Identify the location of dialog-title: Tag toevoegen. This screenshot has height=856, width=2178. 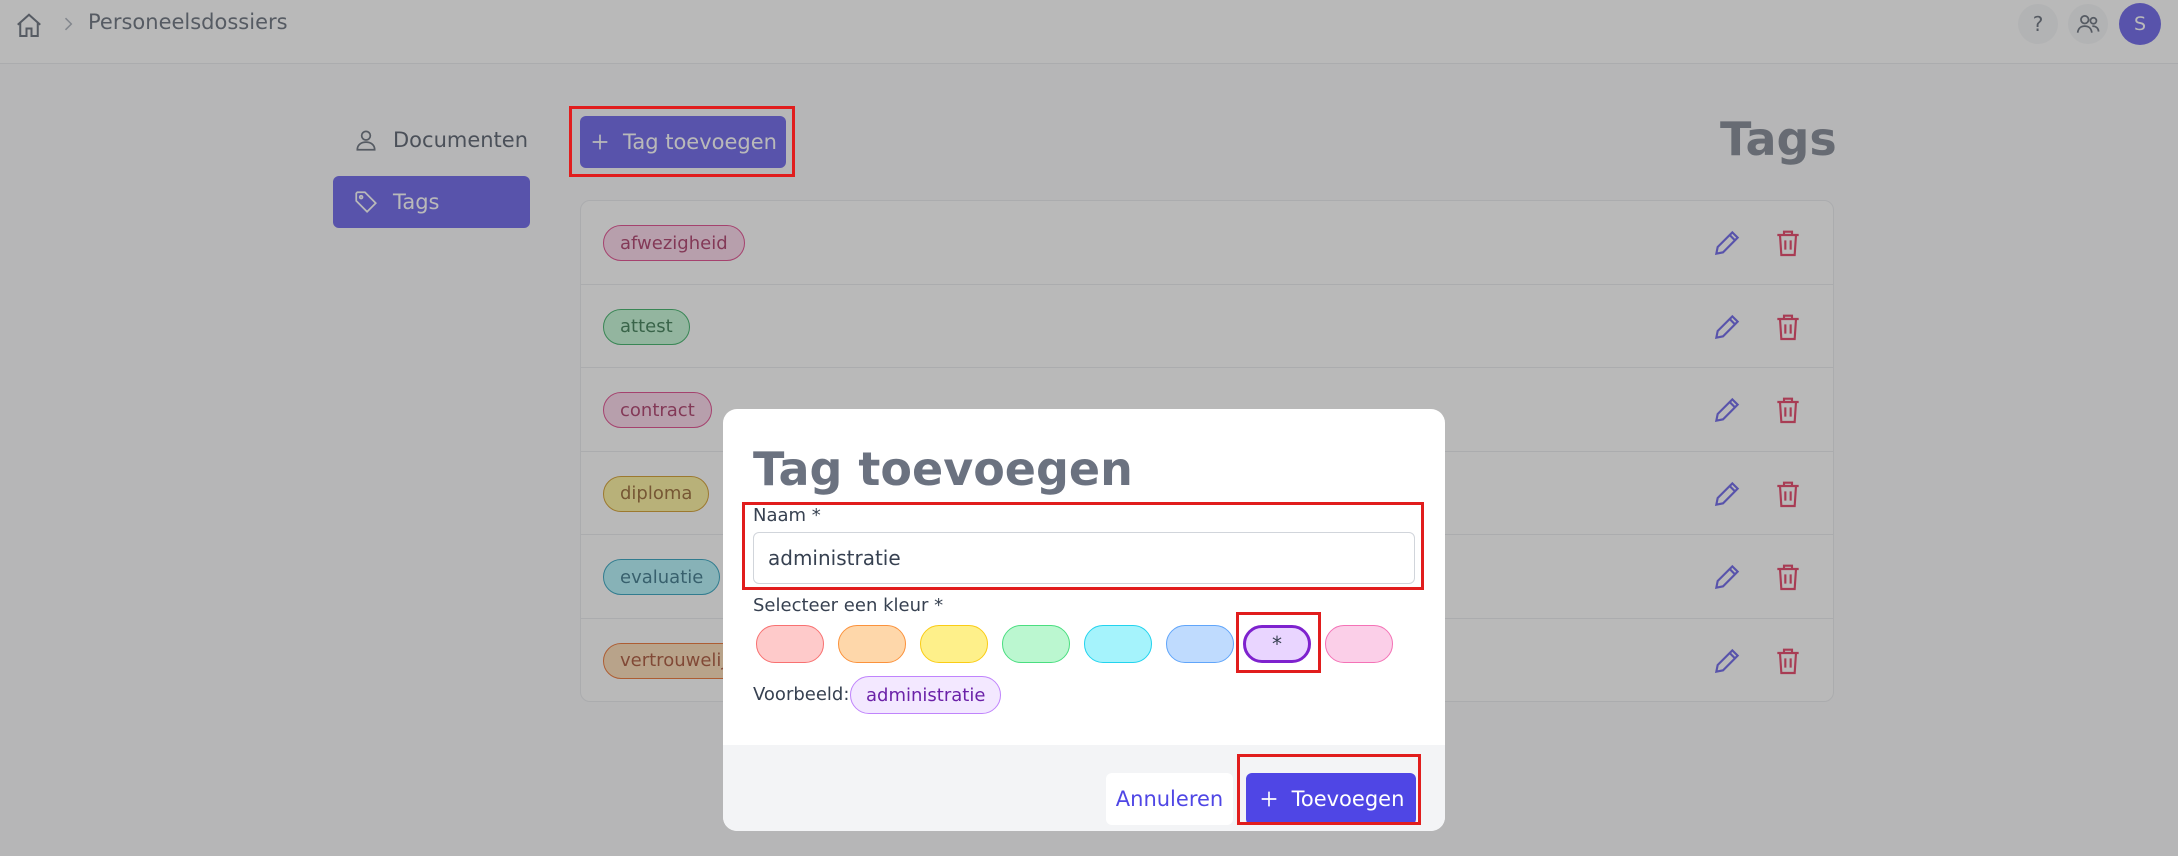
(943, 469).